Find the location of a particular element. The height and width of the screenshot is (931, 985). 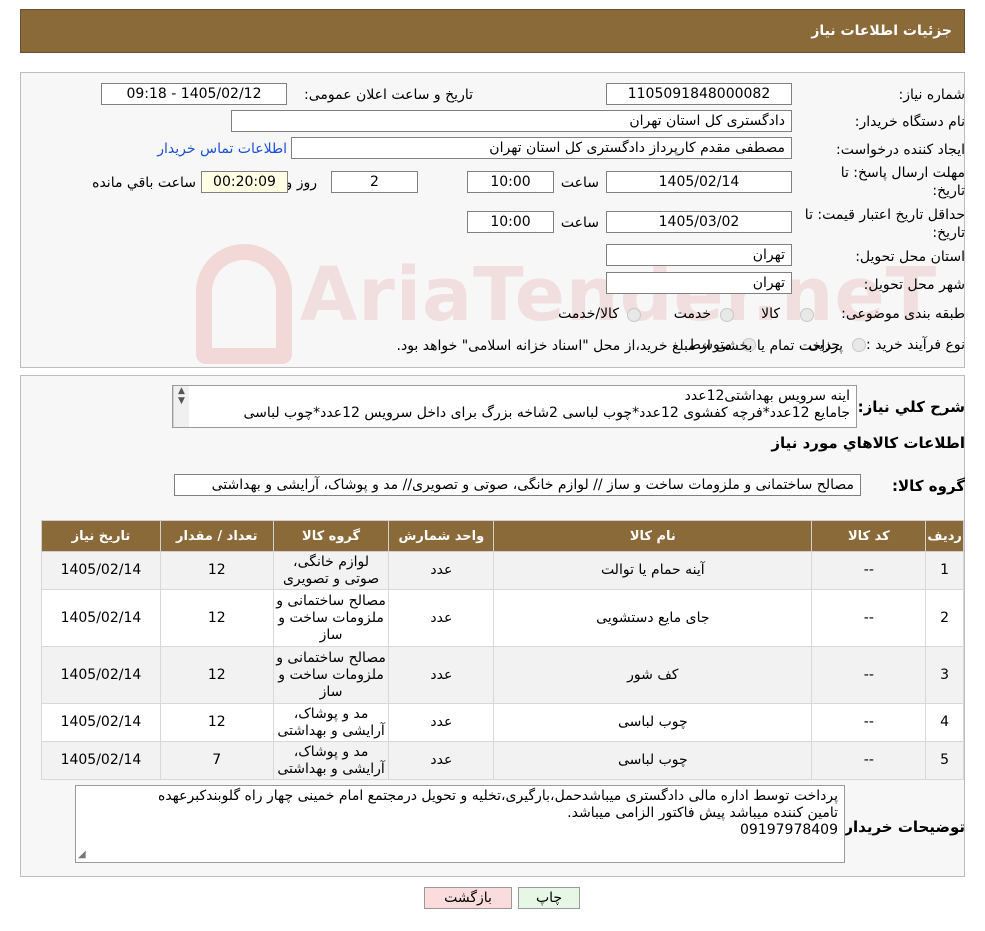

col-unit-header: واحد شمارش is located at coordinates (441, 536).